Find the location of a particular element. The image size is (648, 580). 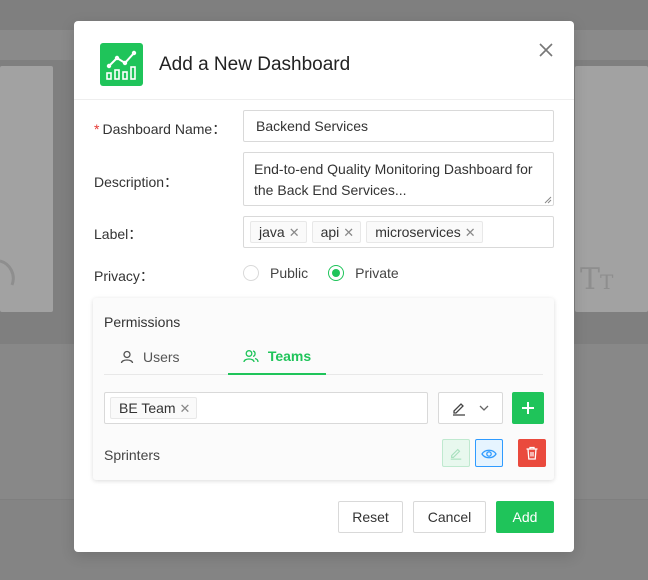

trash-icon is located at coordinates (532, 453).